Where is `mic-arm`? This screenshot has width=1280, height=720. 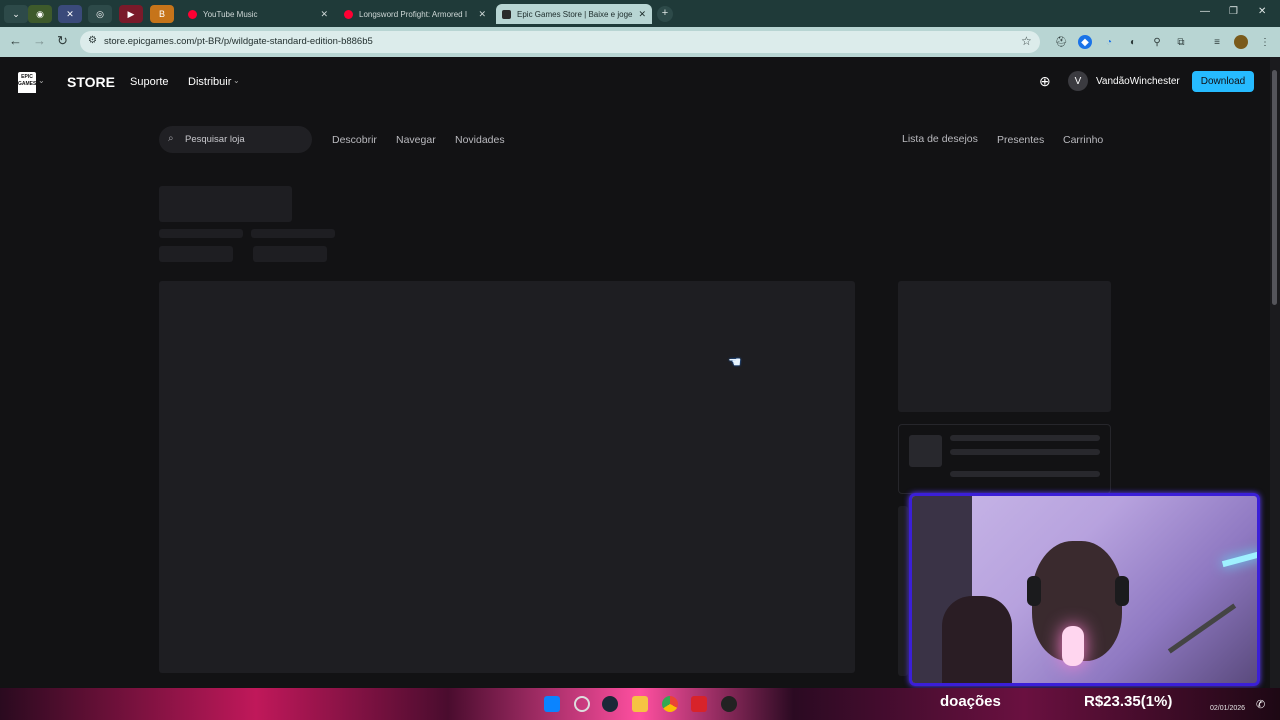
mic-arm is located at coordinates (1202, 628).